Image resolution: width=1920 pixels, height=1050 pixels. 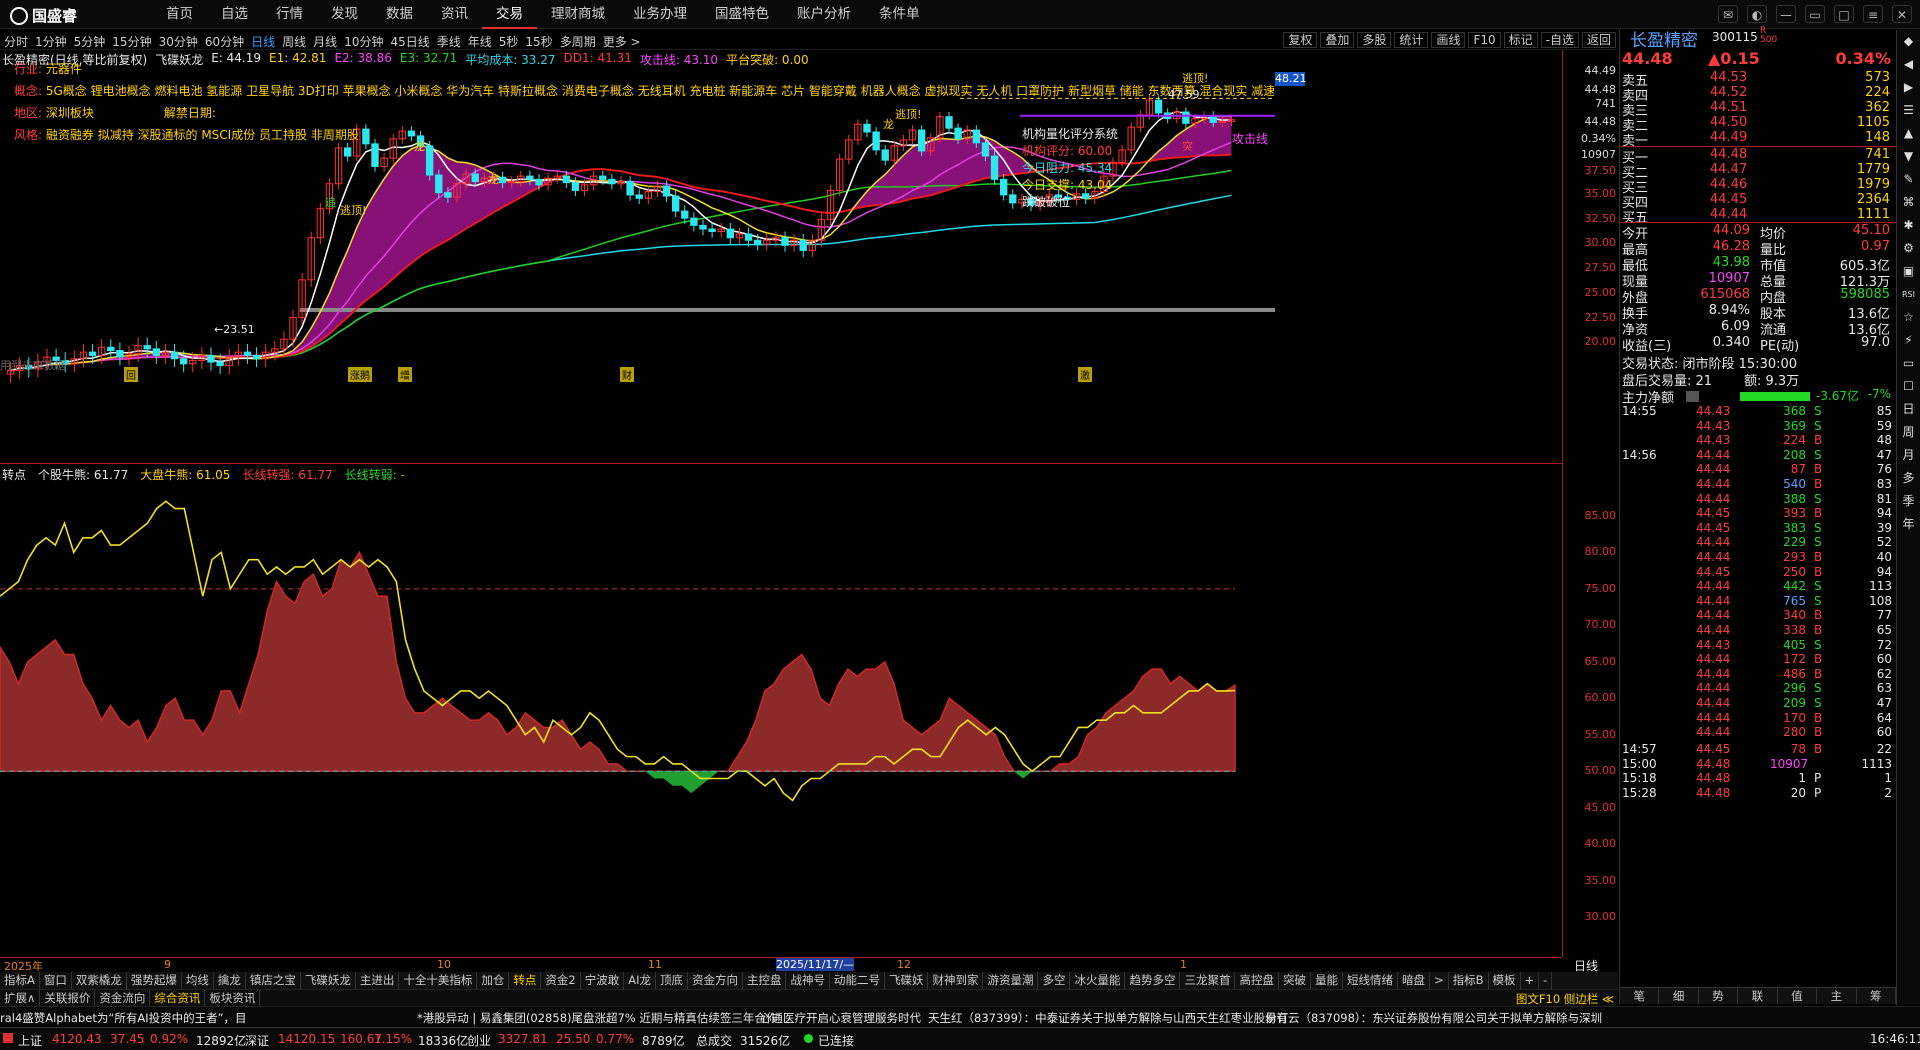 I want to click on indicator-tab-14: AI龙, so click(x=640, y=980).